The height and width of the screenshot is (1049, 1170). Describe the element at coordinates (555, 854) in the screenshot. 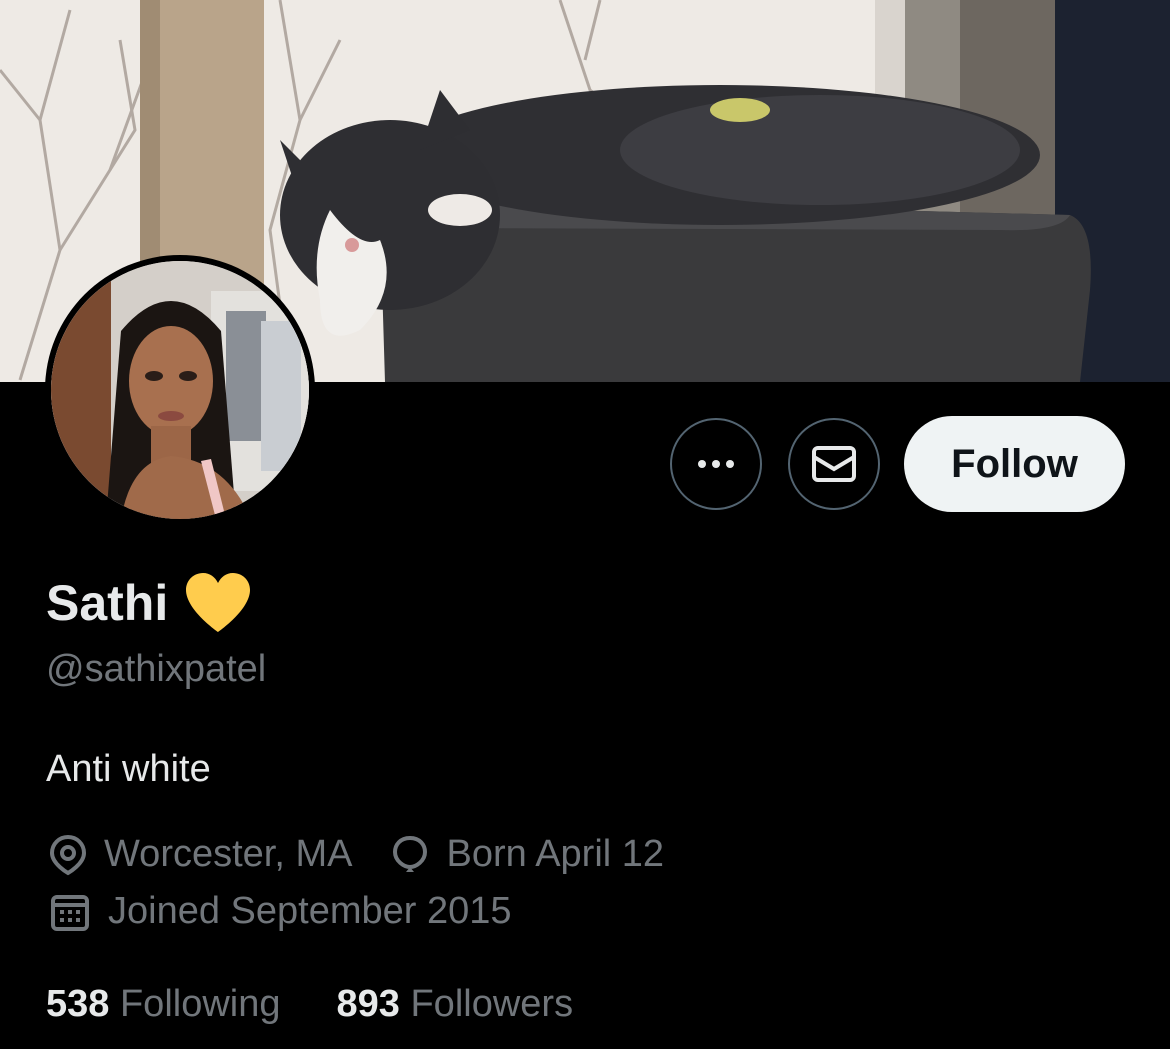

I see `birthday-text: Born April 12` at that location.